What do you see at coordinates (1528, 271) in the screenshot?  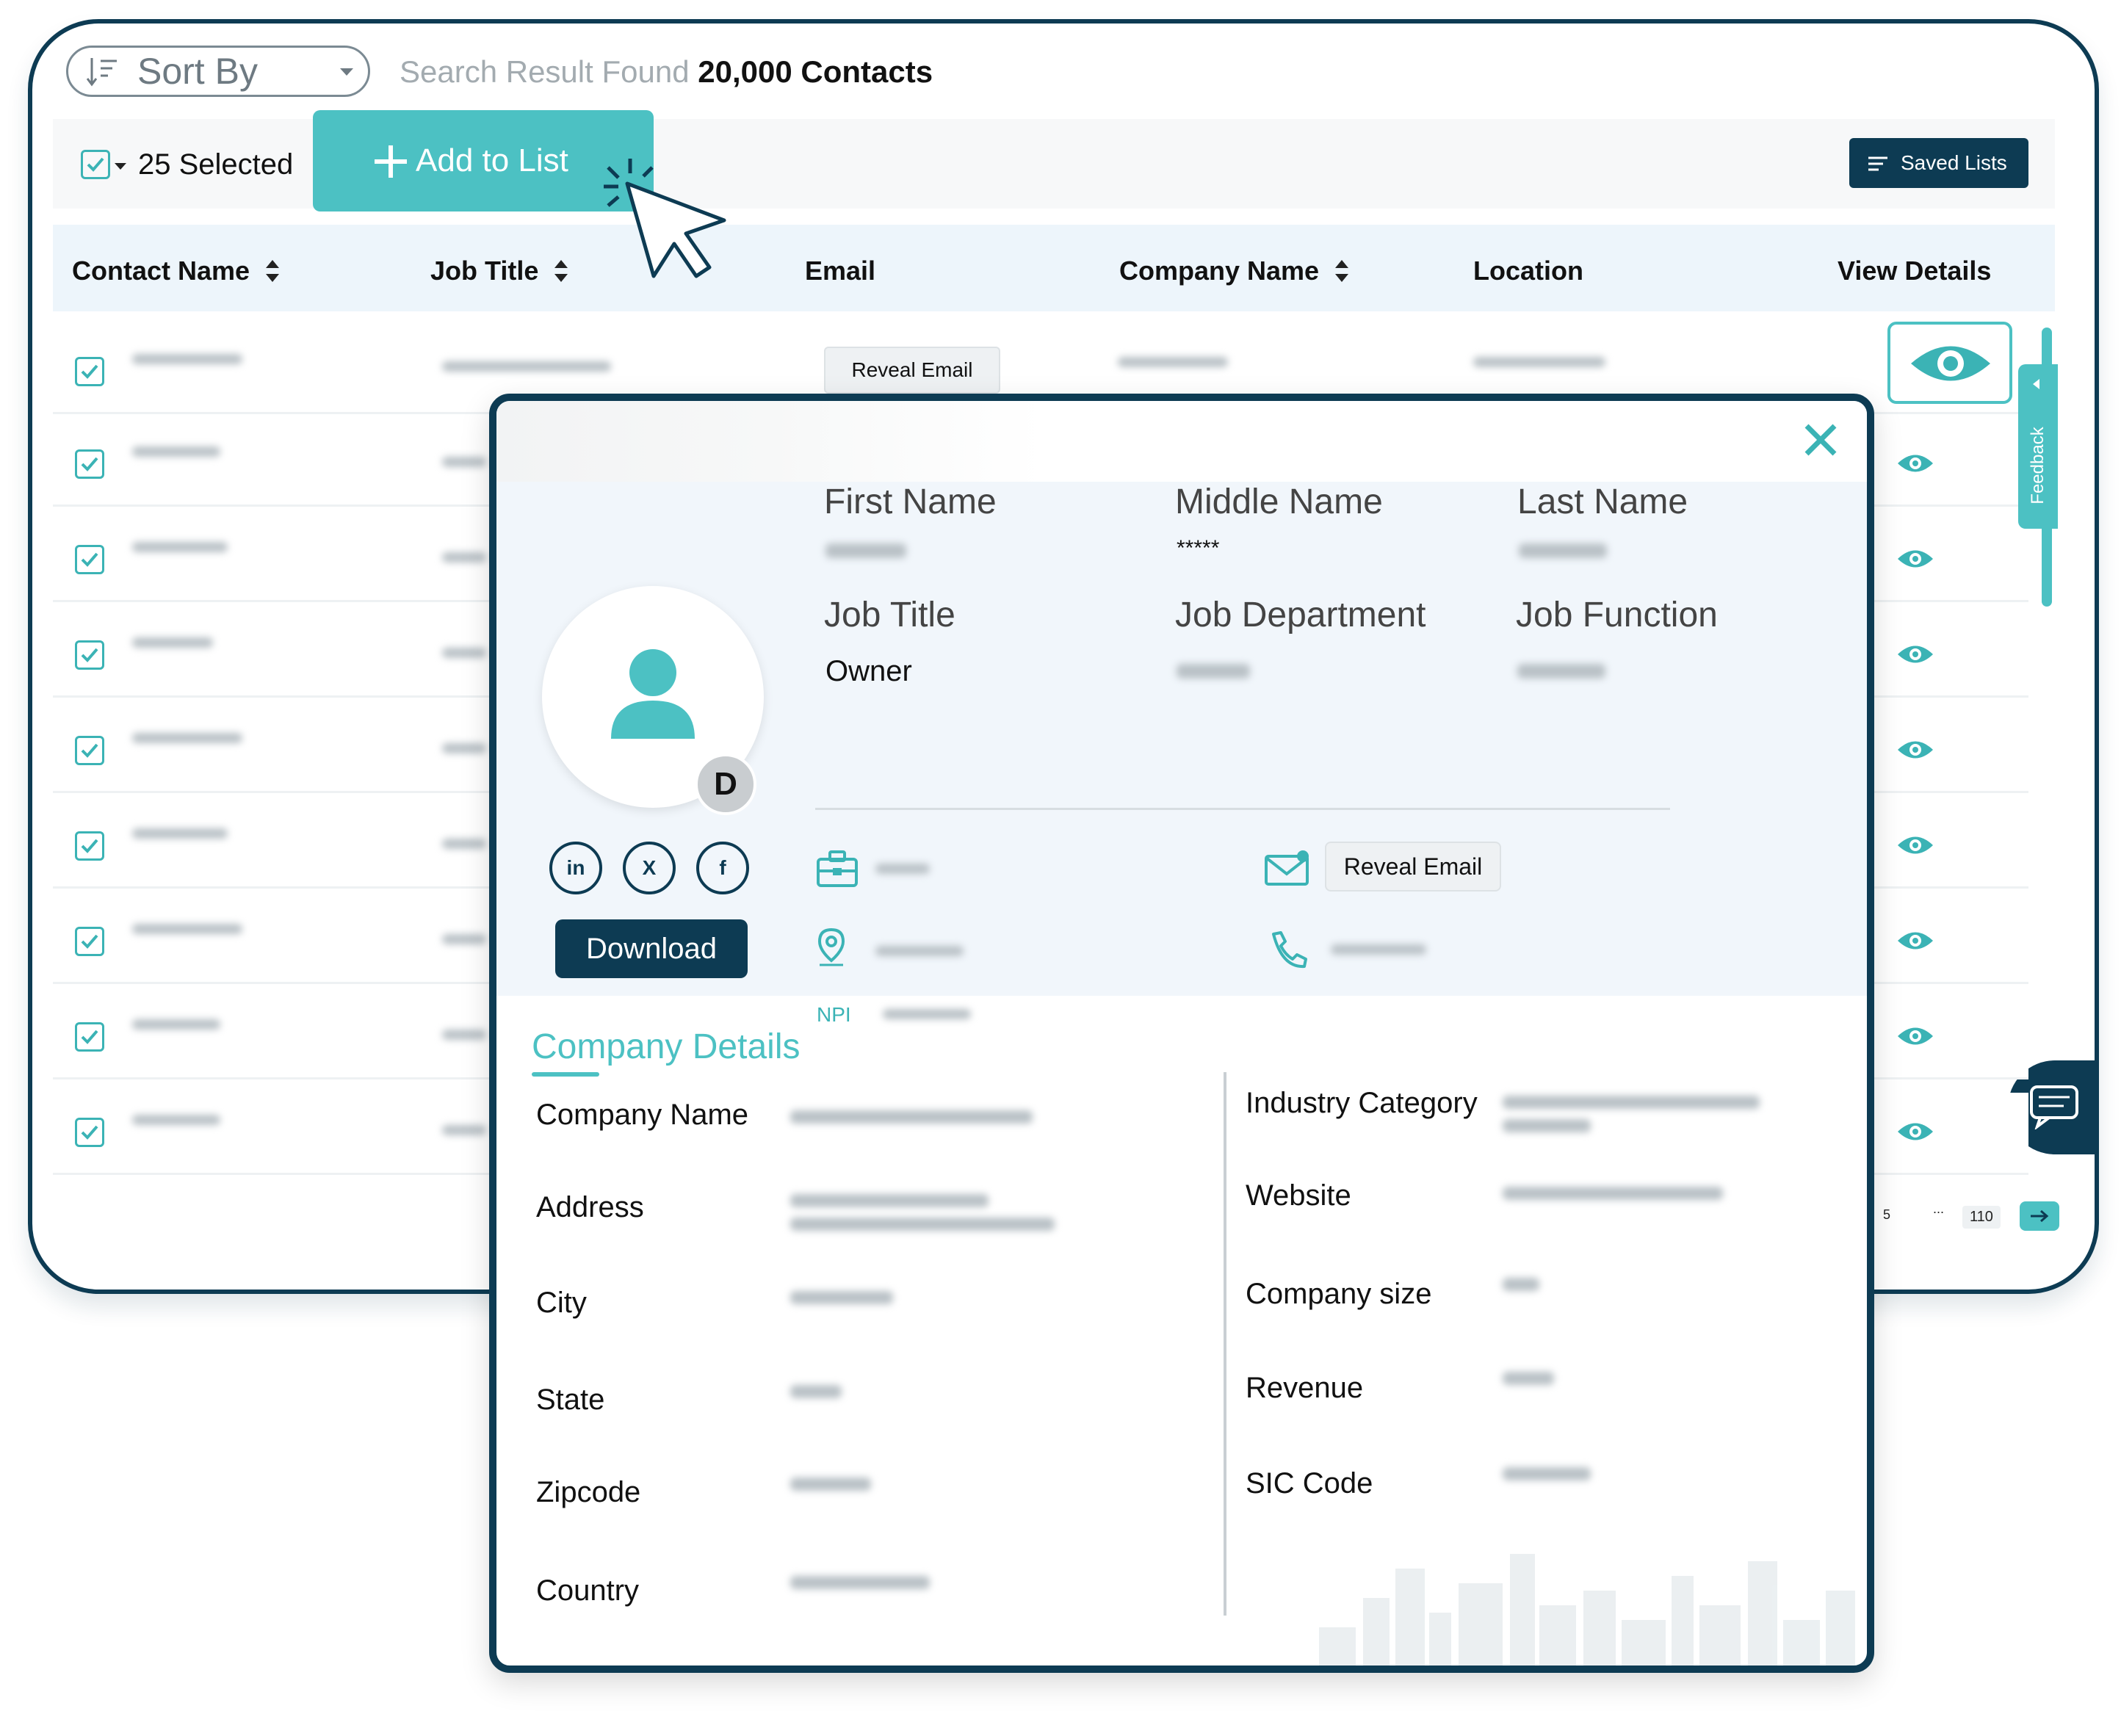 I see `column-location: Location` at bounding box center [1528, 271].